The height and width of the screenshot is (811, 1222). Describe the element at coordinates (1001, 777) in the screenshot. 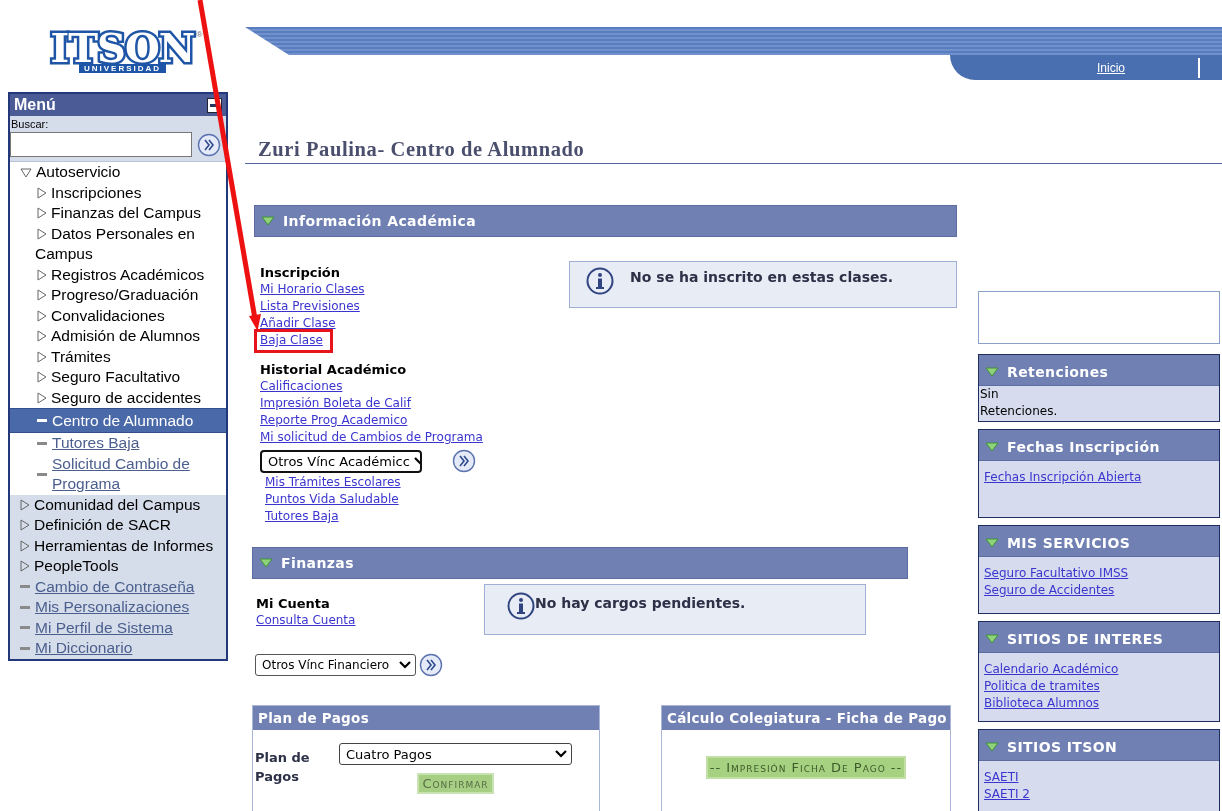

I see `link: SAETI` at that location.